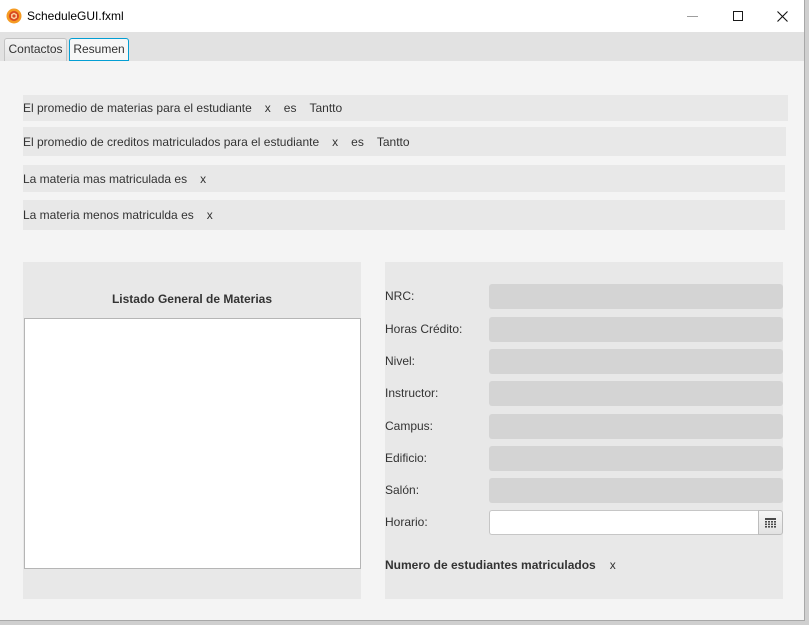 Image resolution: width=809 pixels, height=625 pixels. I want to click on instructor-field, so click(636, 393).